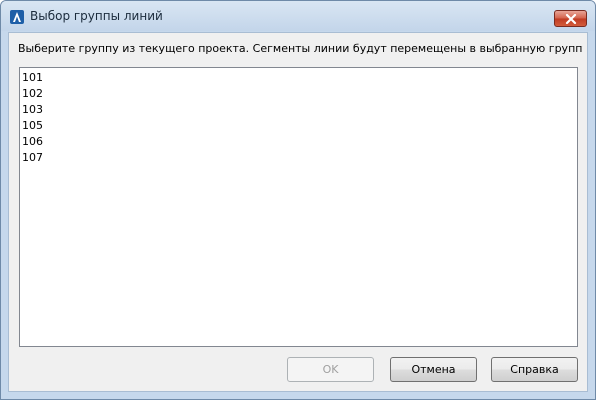  Describe the element at coordinates (96, 16) in the screenshot. I see `window-title: Выбор группы линий` at that location.